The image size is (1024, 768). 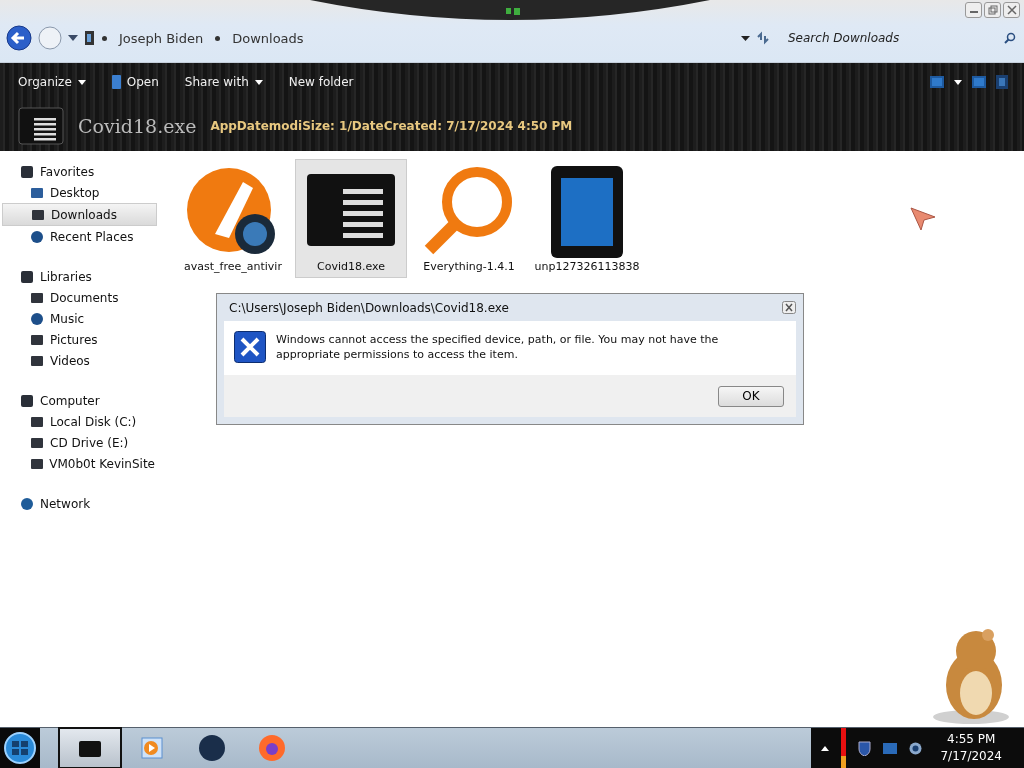 I want to click on restore-icon, so click(x=992, y=10).